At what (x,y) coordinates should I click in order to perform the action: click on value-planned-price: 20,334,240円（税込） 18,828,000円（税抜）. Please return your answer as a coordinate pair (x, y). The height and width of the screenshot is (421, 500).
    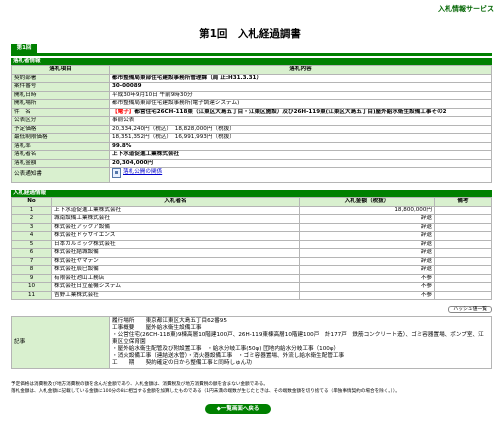
    Looking at the image, I should click on (300, 129).